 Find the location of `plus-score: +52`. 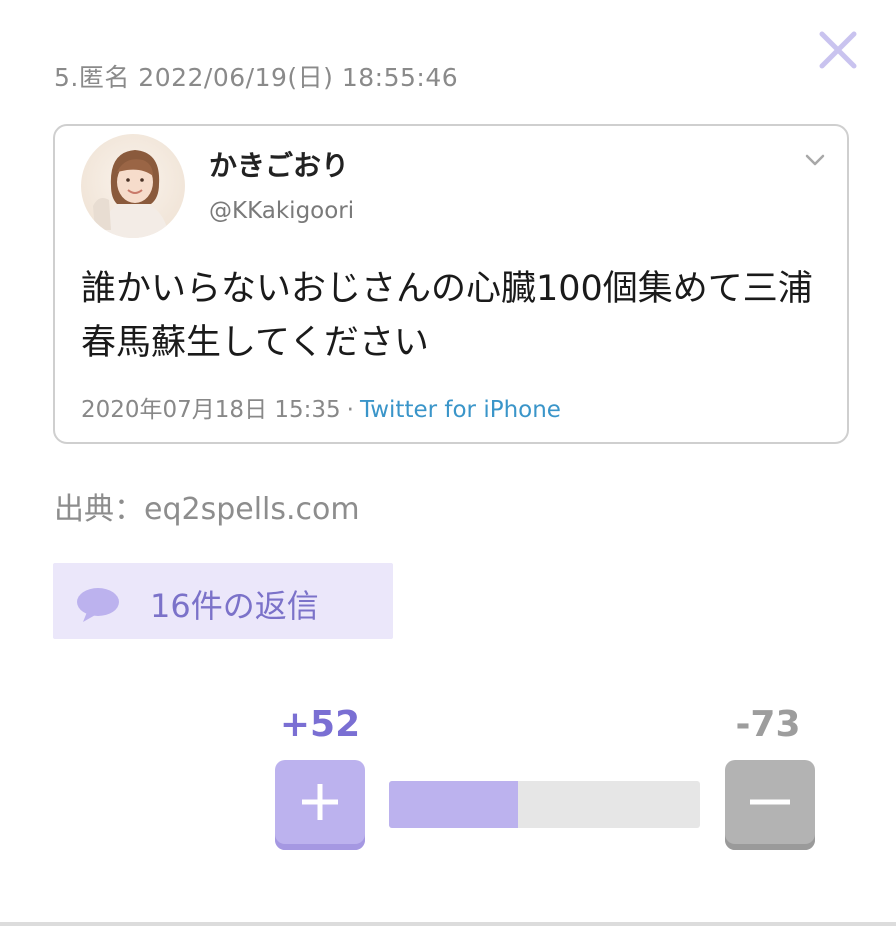

plus-score: +52 is located at coordinates (320, 724).